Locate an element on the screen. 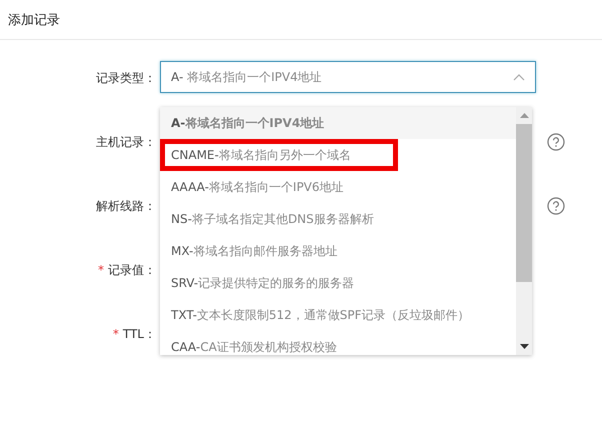 The height and width of the screenshot is (421, 602). field-label: TTL： is located at coordinates (139, 334).